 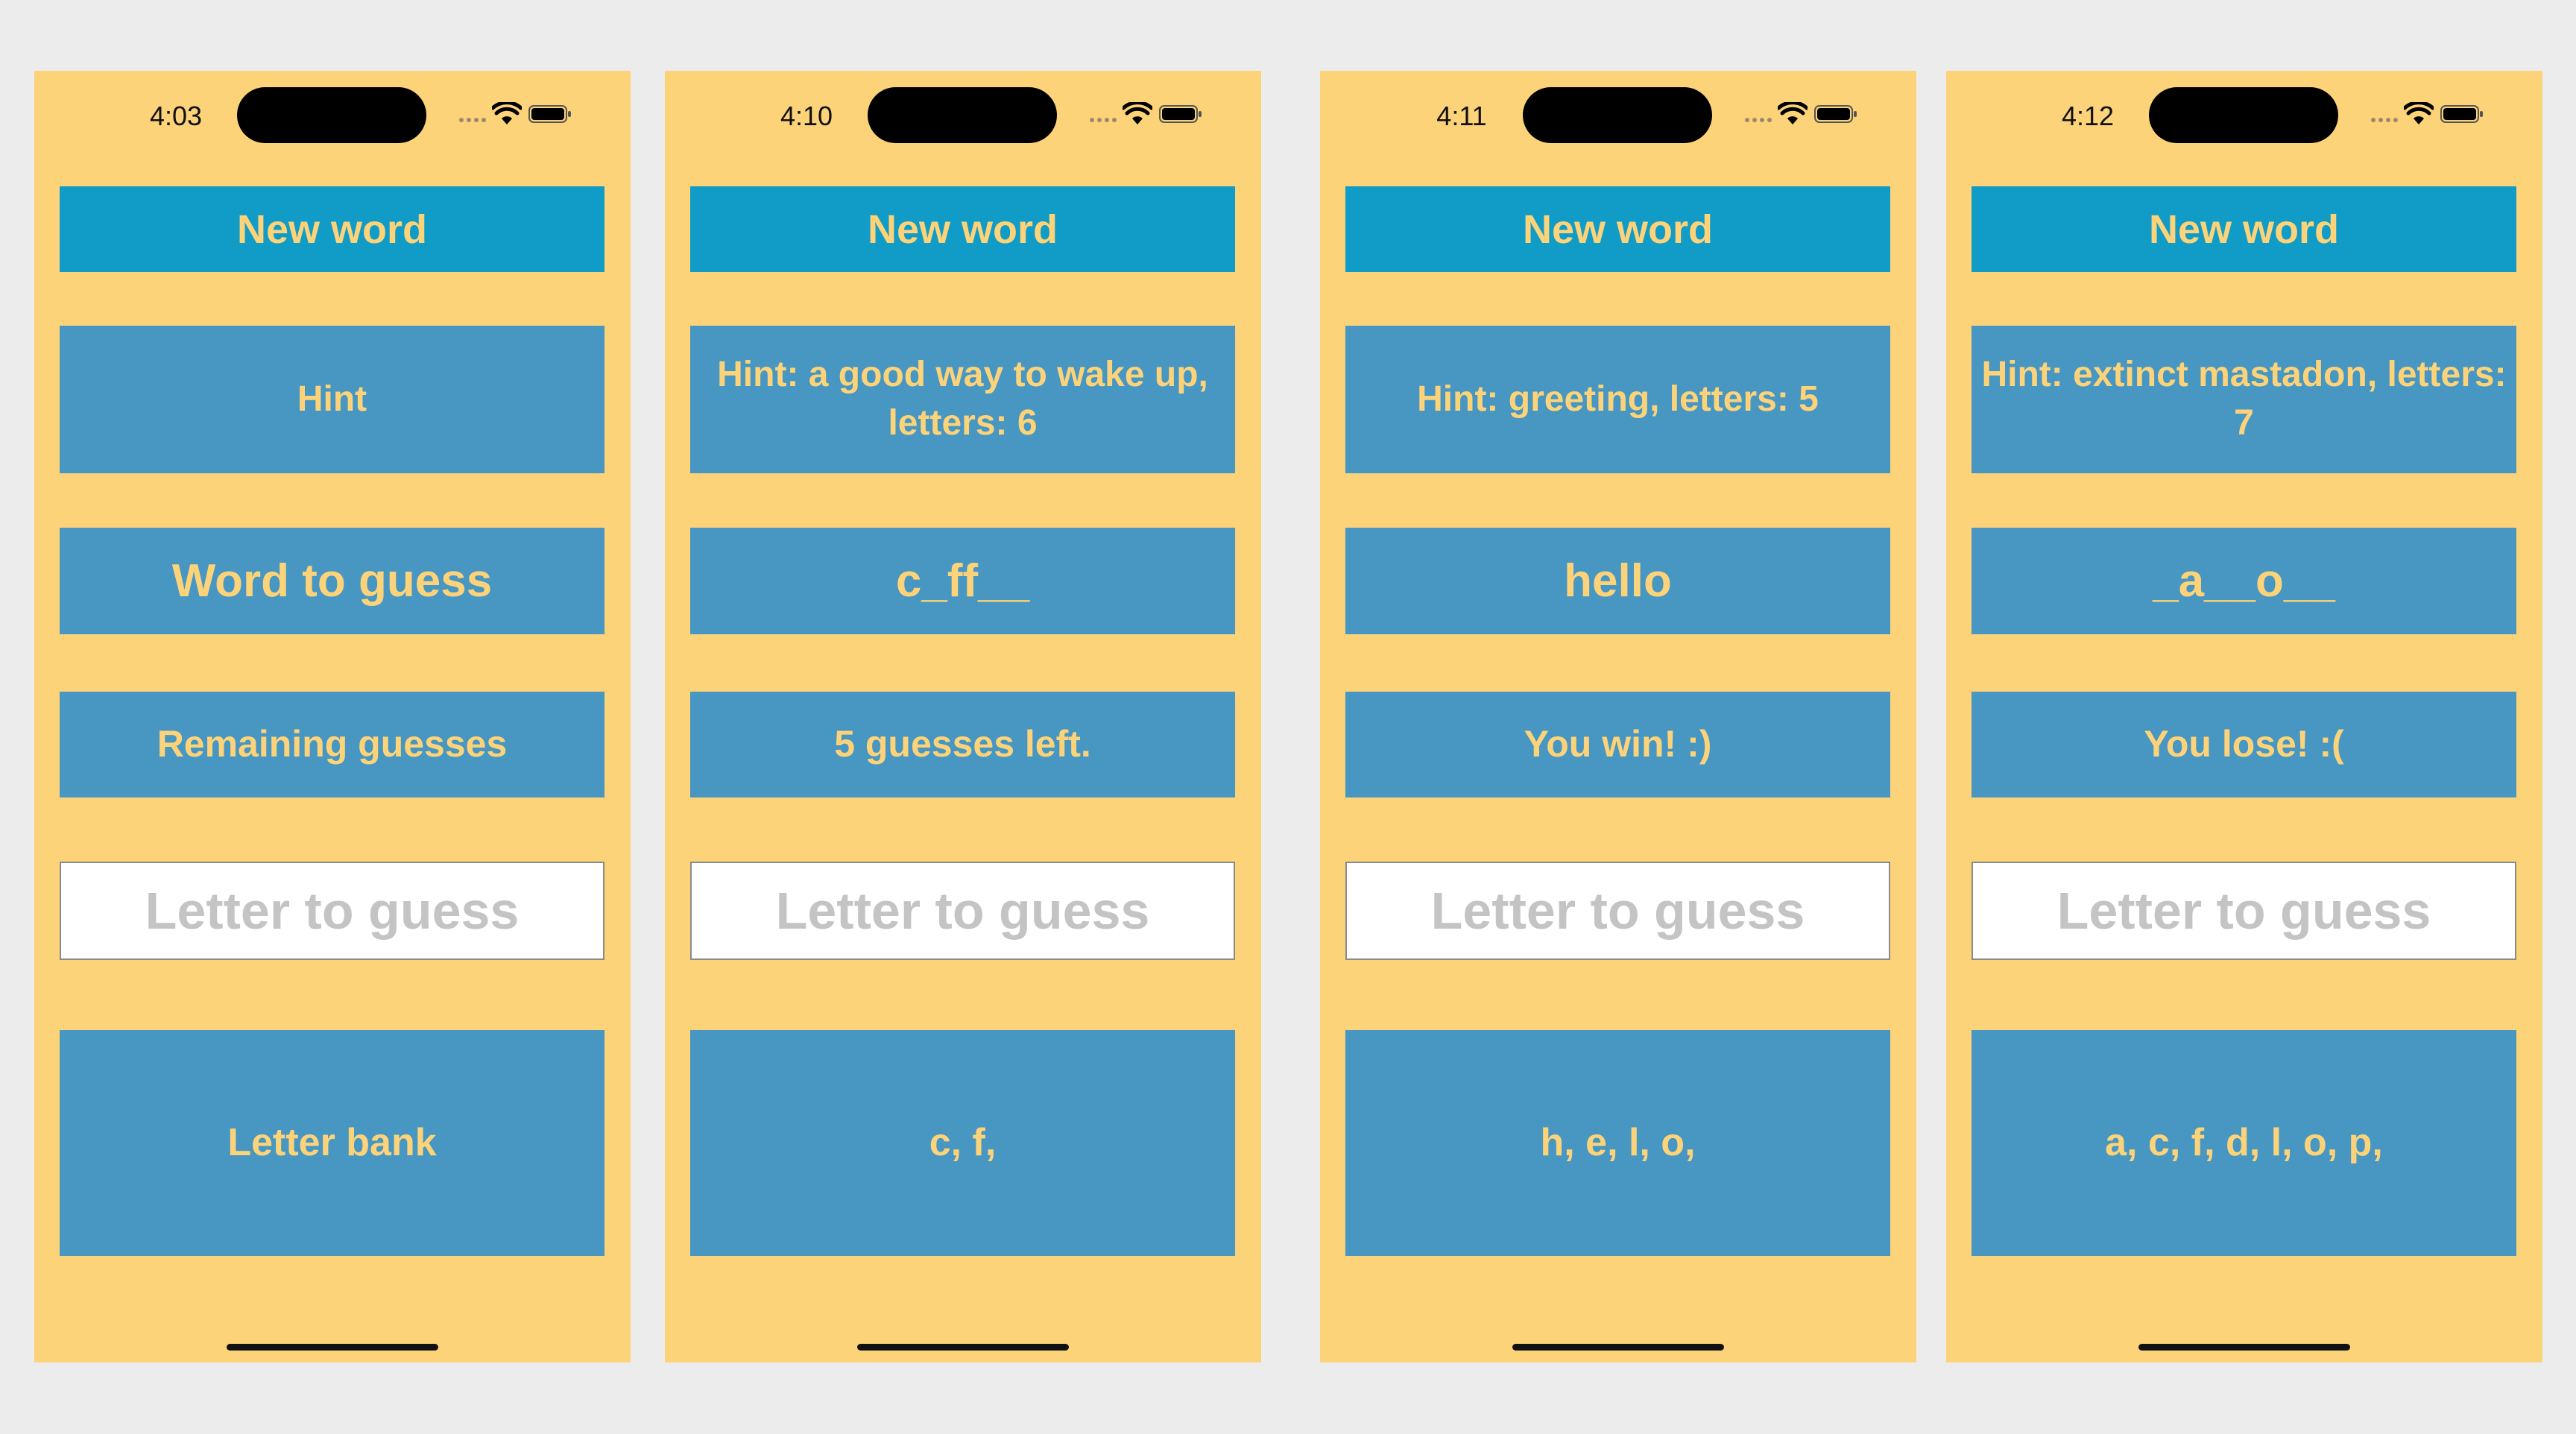 What do you see at coordinates (1617, 1143) in the screenshot?
I see `letter-bank-label: h, e, l, o,` at bounding box center [1617, 1143].